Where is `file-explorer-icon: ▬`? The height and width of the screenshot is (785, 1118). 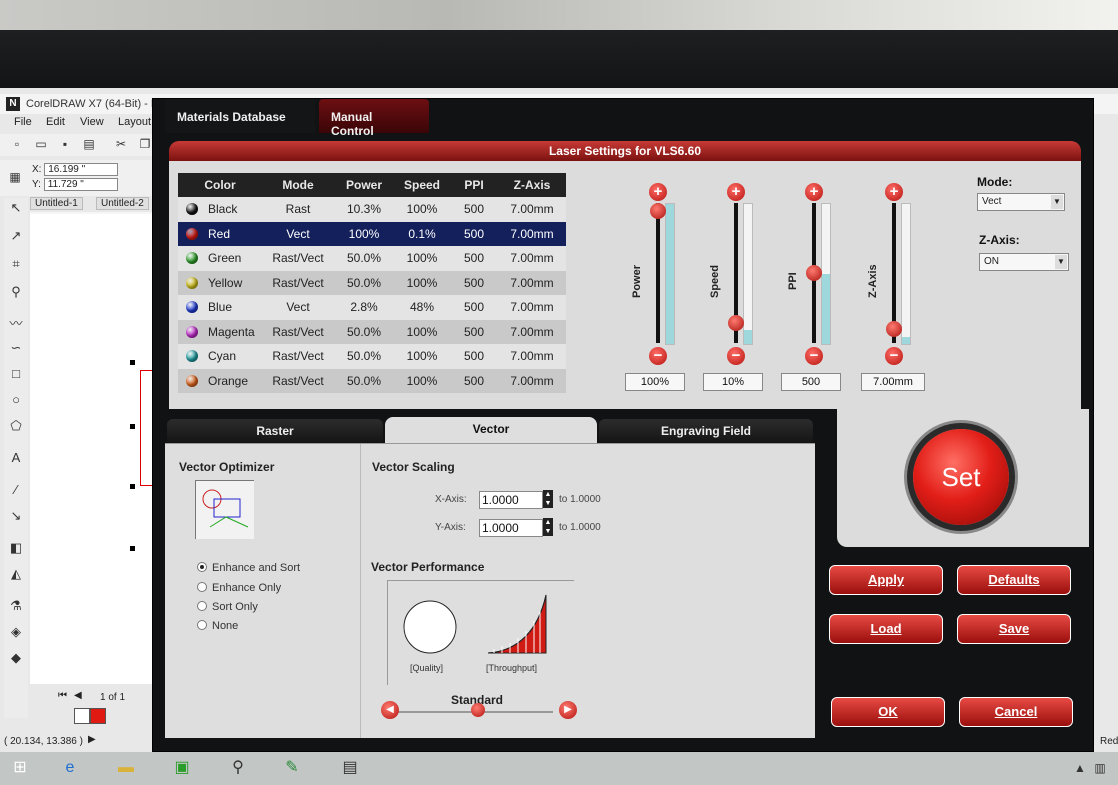
file-explorer-icon: ▬ is located at coordinates (126, 768).